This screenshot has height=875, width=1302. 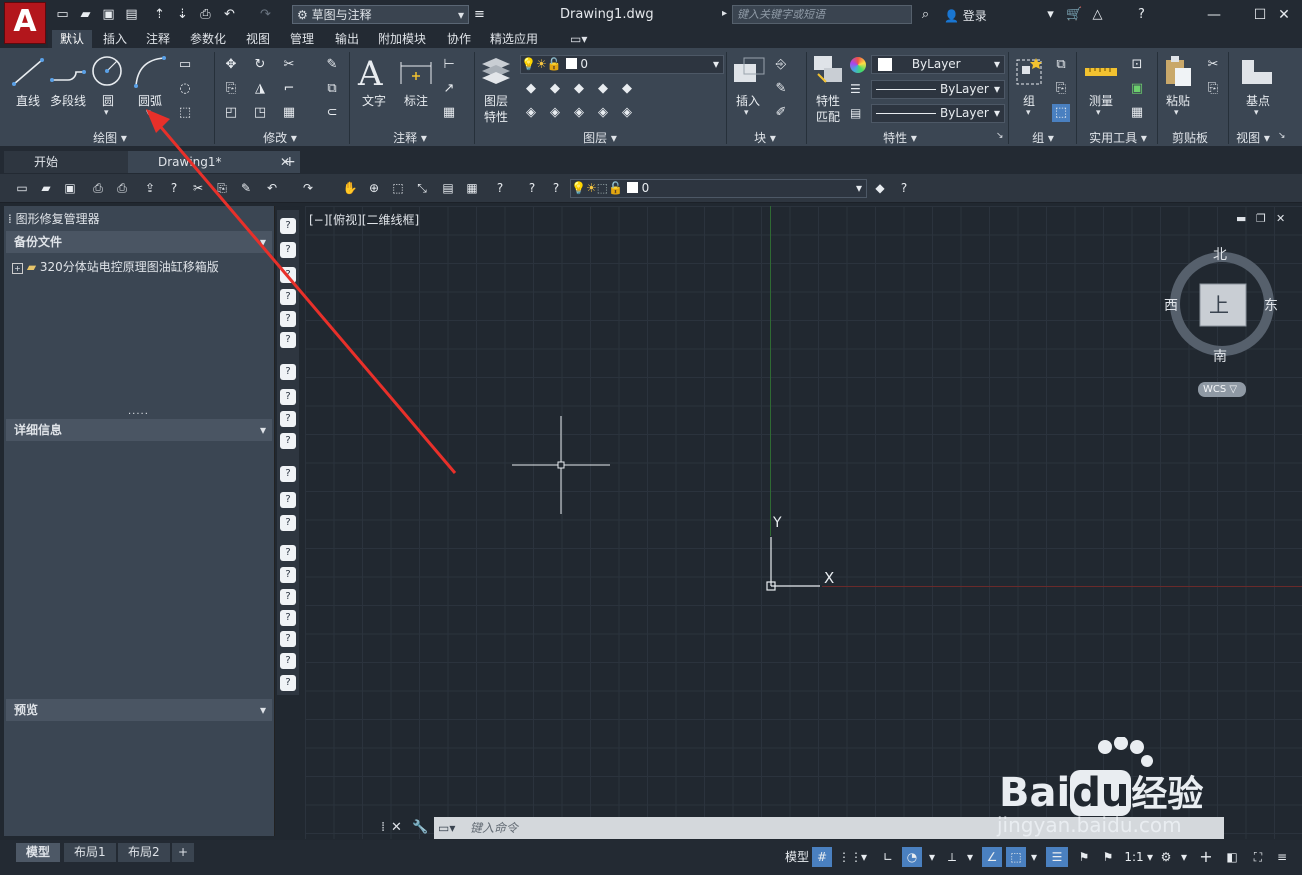 What do you see at coordinates (1232, 857) in the screenshot?
I see `isolate-objects-icon: ◧` at bounding box center [1232, 857].